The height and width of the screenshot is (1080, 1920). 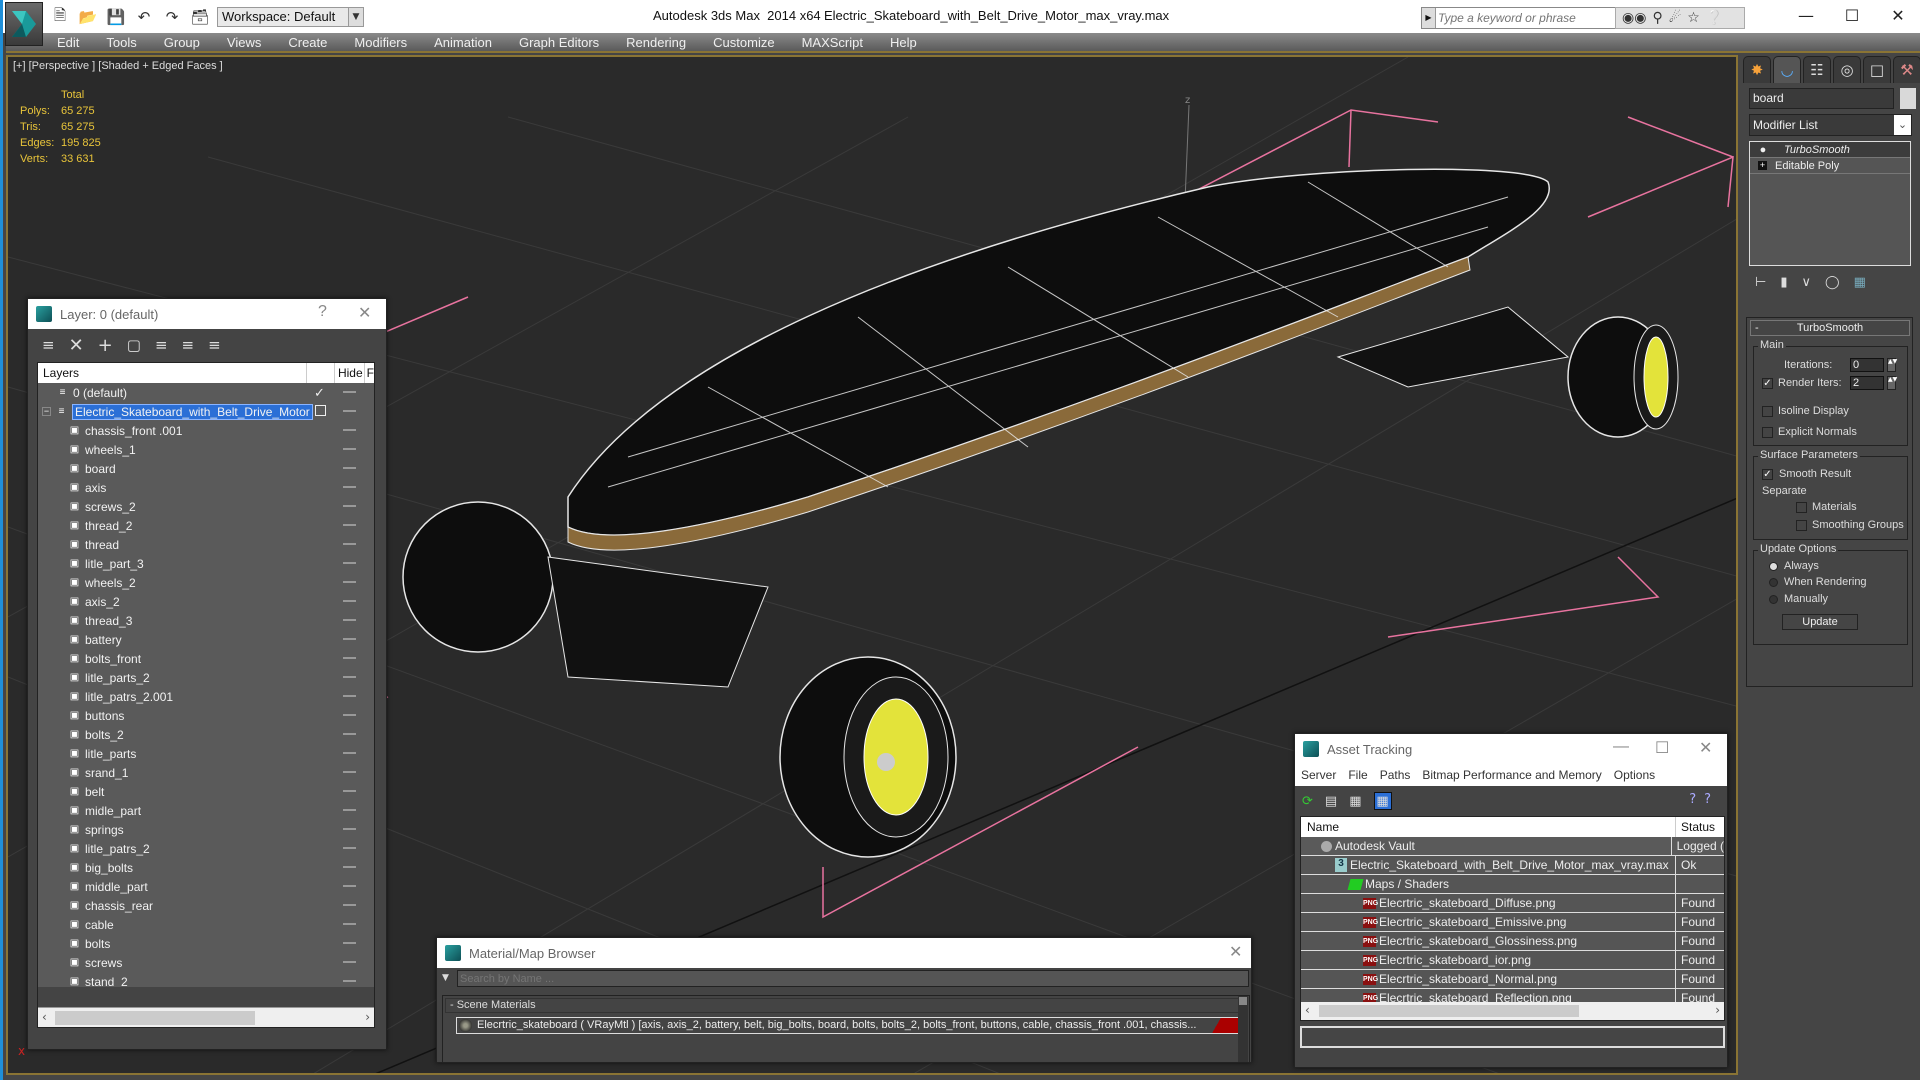 What do you see at coordinates (842, 1005) in the screenshot?
I see `scene-materials-header: - Scene Materials` at bounding box center [842, 1005].